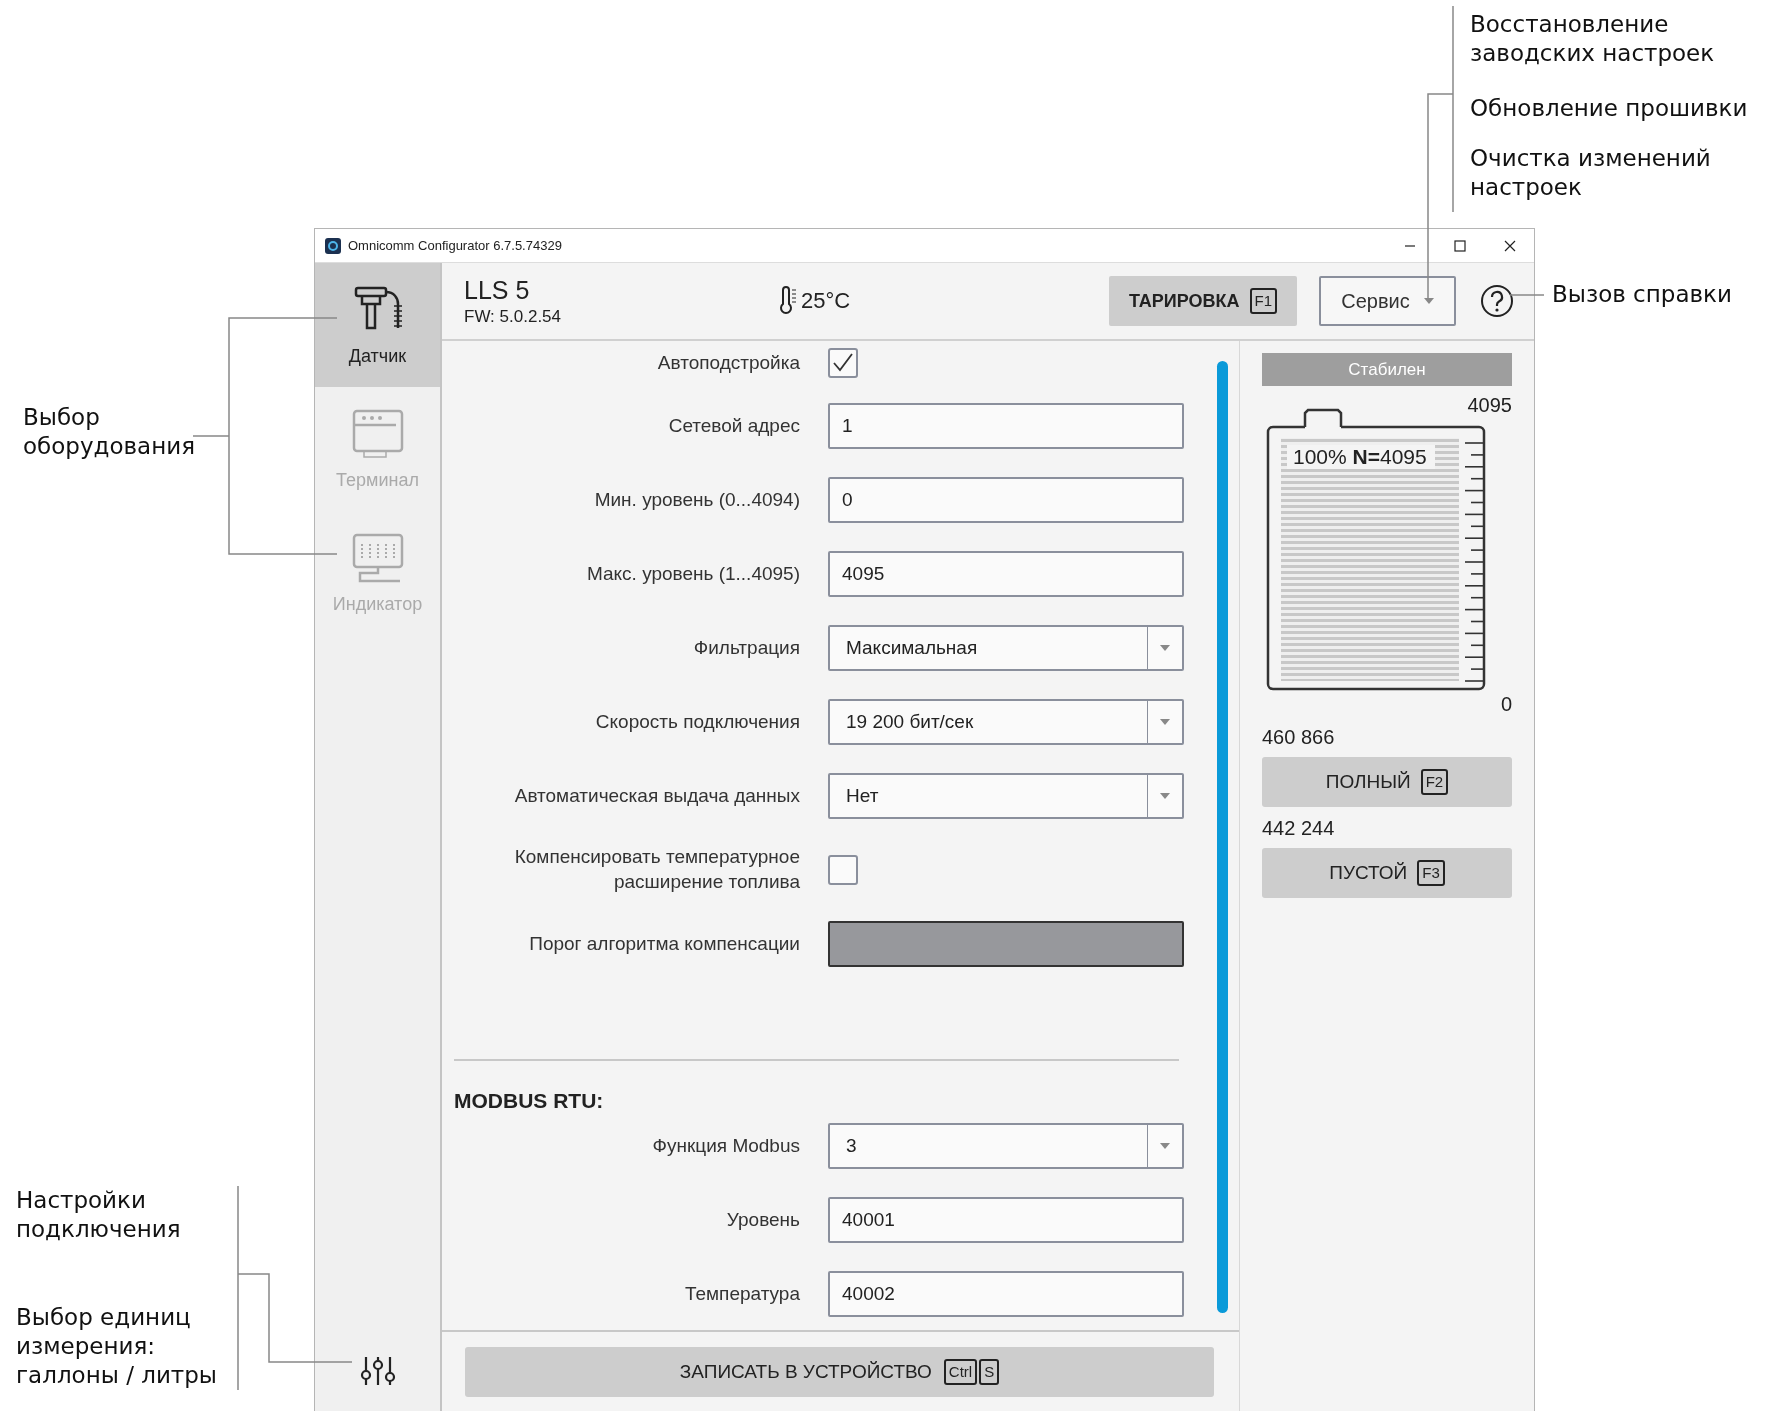  What do you see at coordinates (1361, 457) in the screenshot?
I see `level-reading: 100% N=4095` at bounding box center [1361, 457].